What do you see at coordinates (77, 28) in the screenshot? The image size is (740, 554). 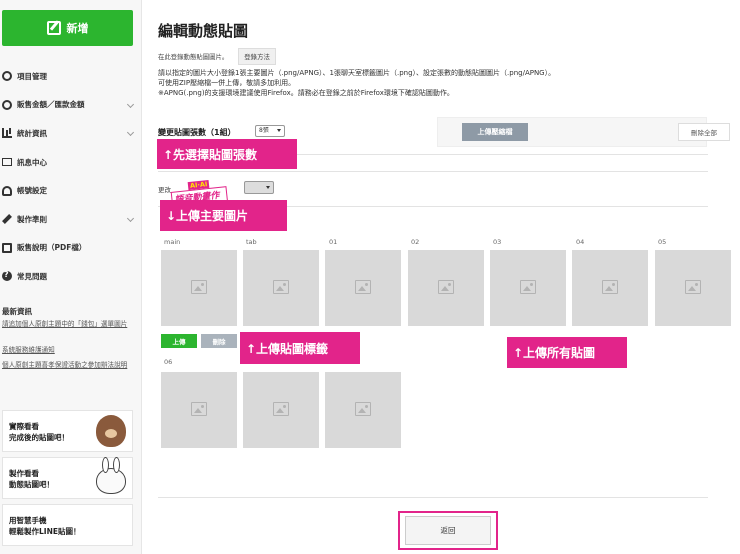 I see `new-button-label: 新增` at bounding box center [77, 28].